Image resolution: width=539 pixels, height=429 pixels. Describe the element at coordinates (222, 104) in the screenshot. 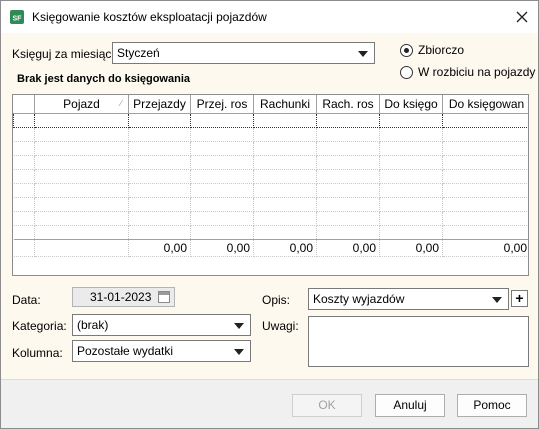

I see `col-header-przej-ros: Przej. ros` at that location.